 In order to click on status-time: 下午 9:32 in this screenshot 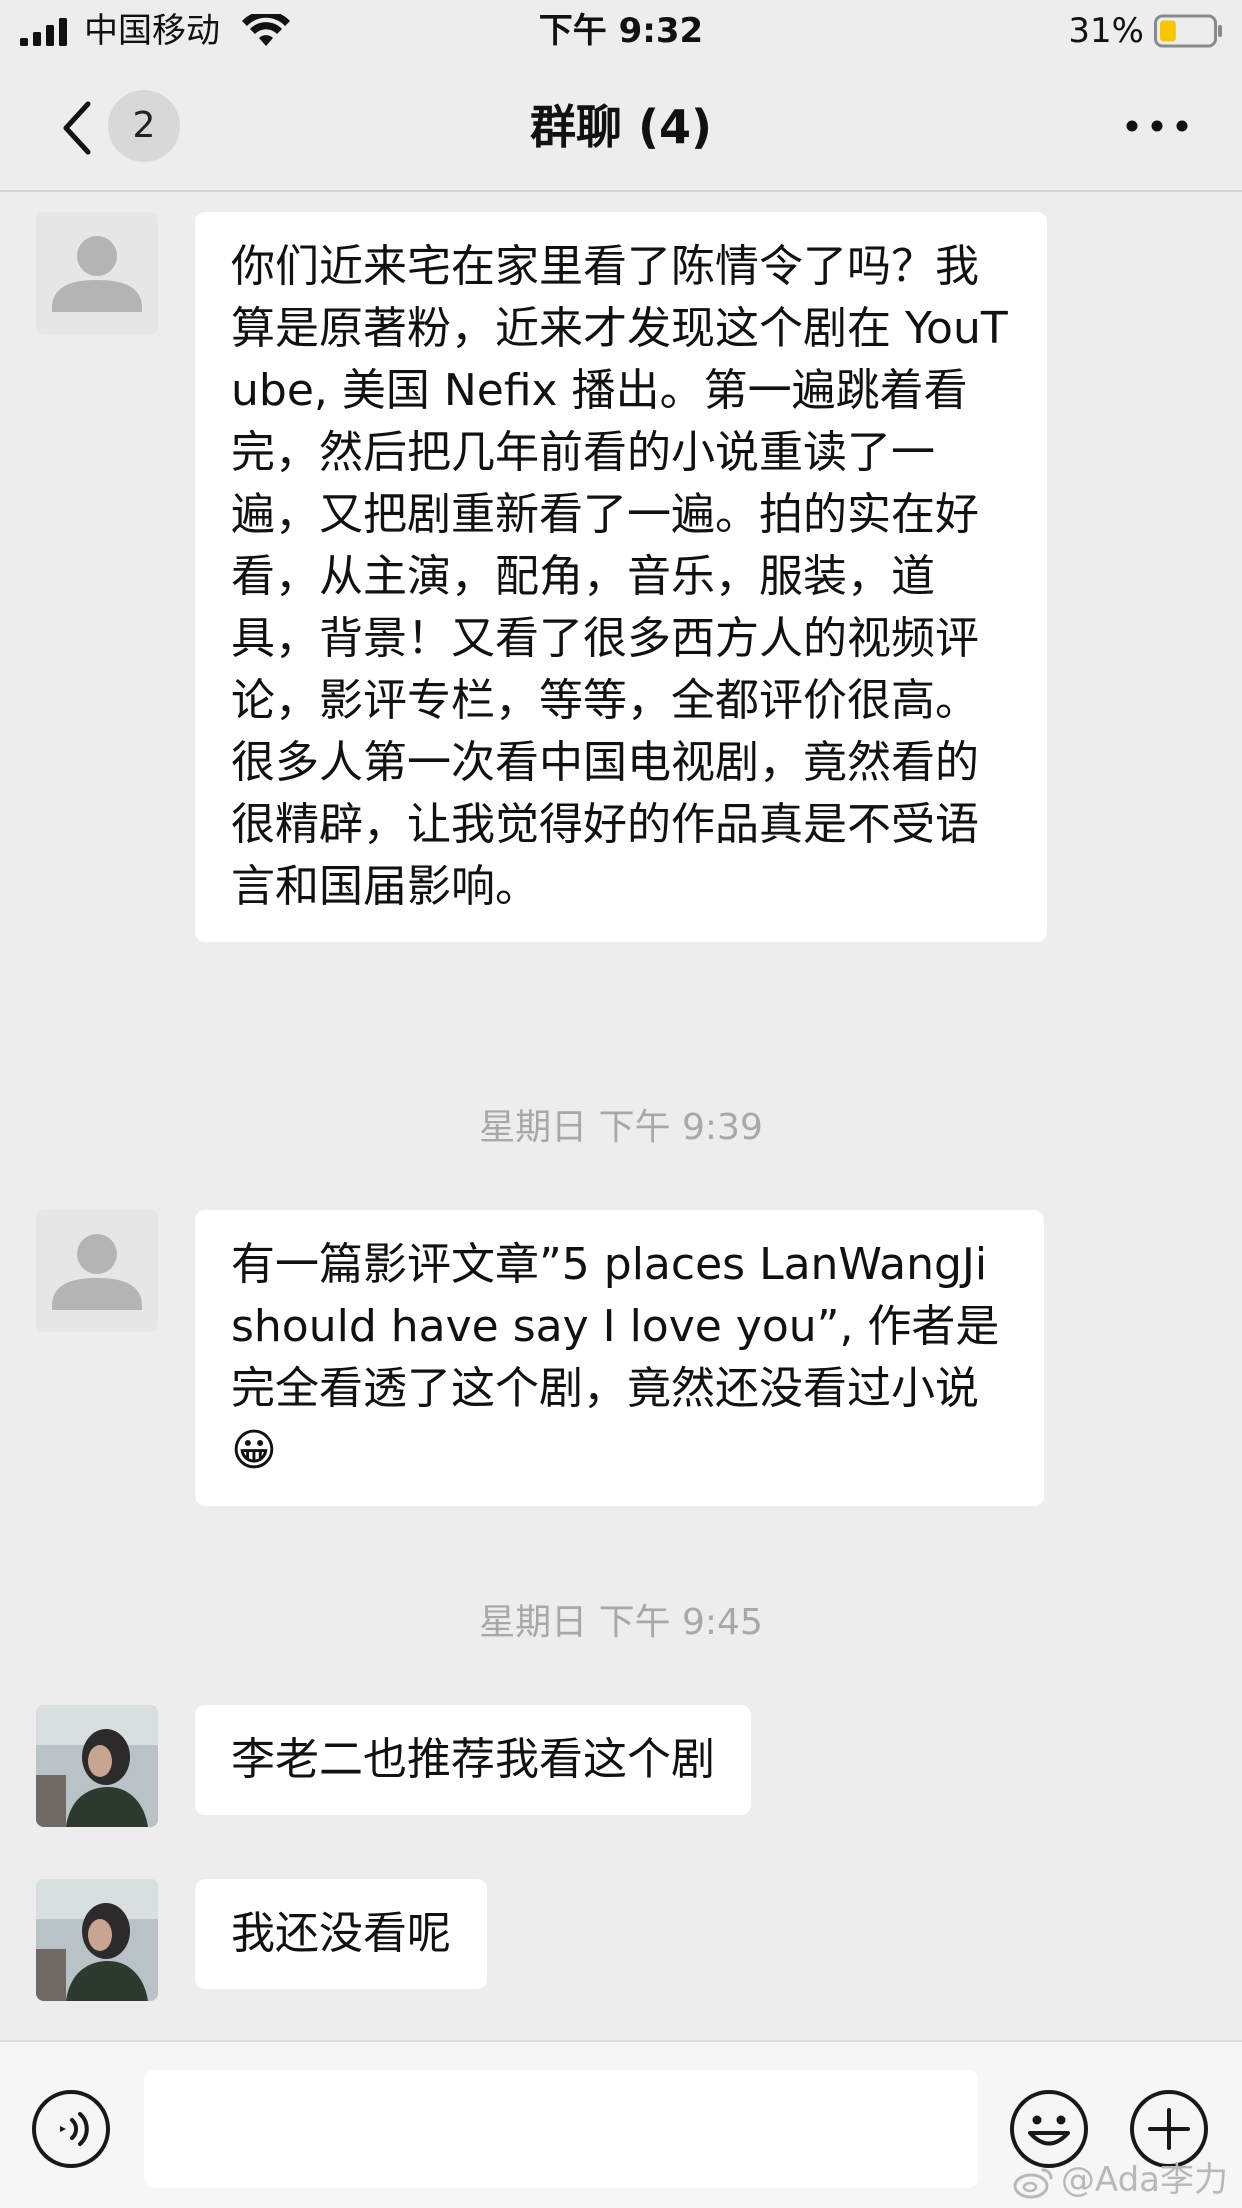, I will do `click(621, 31)`.